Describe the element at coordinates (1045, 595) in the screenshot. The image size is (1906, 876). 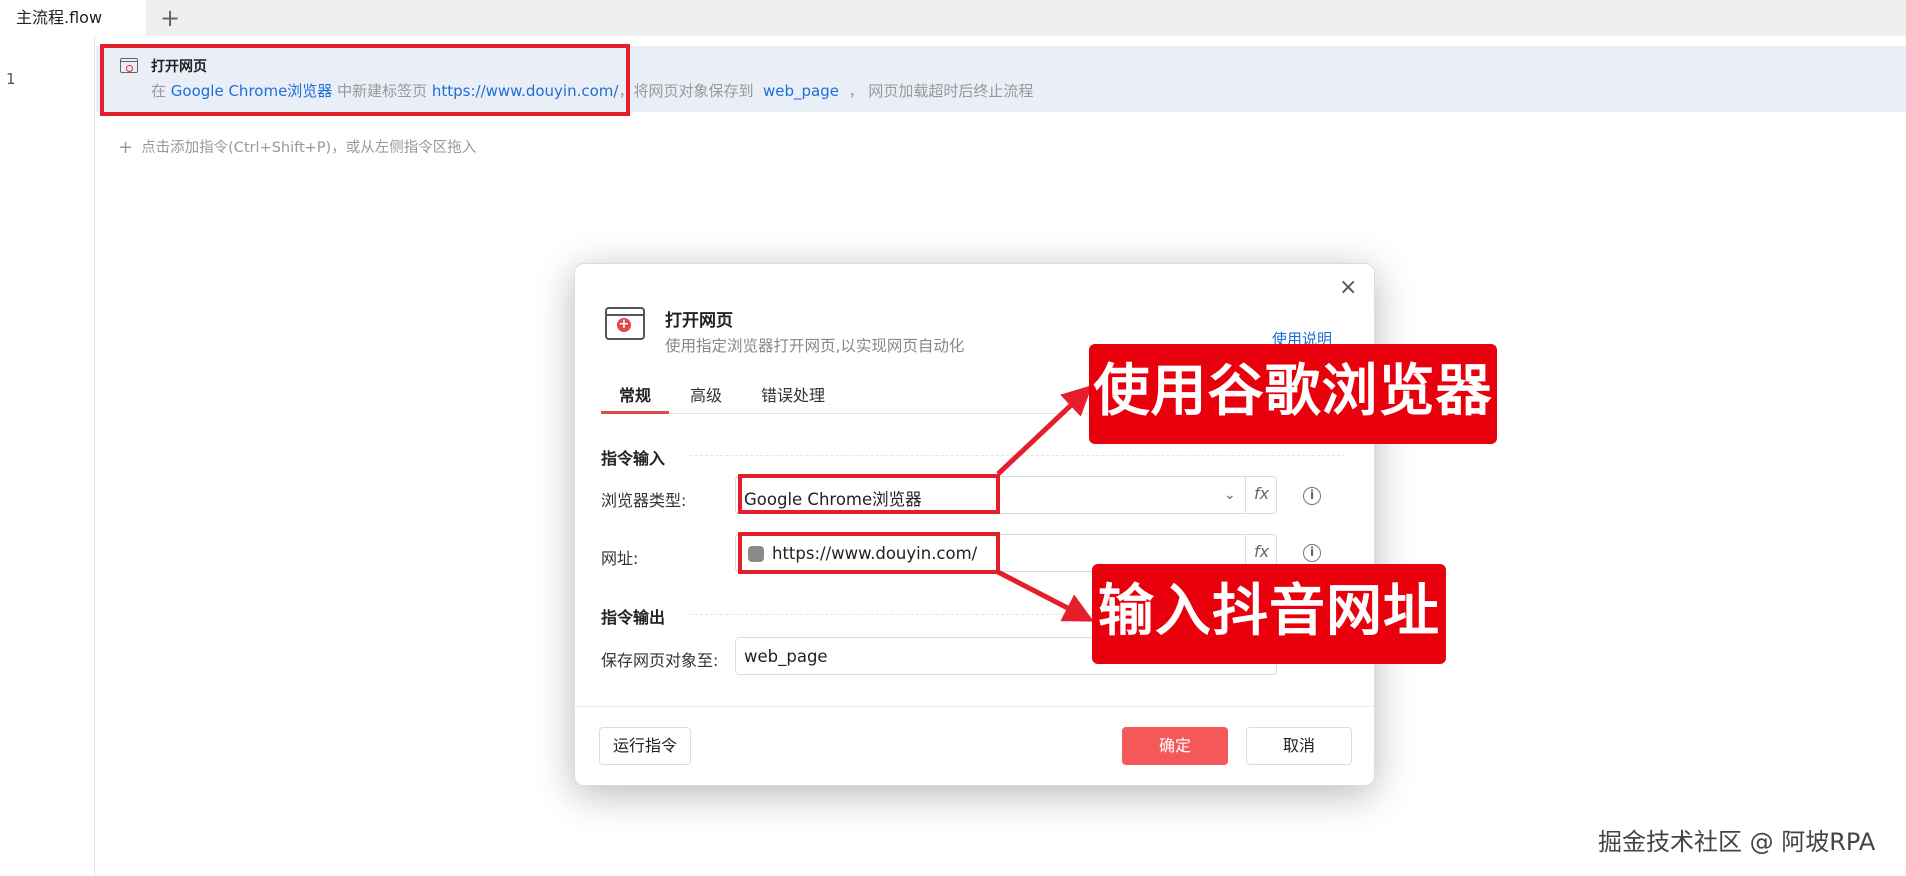
I see `arrow-to-url-callout` at that location.